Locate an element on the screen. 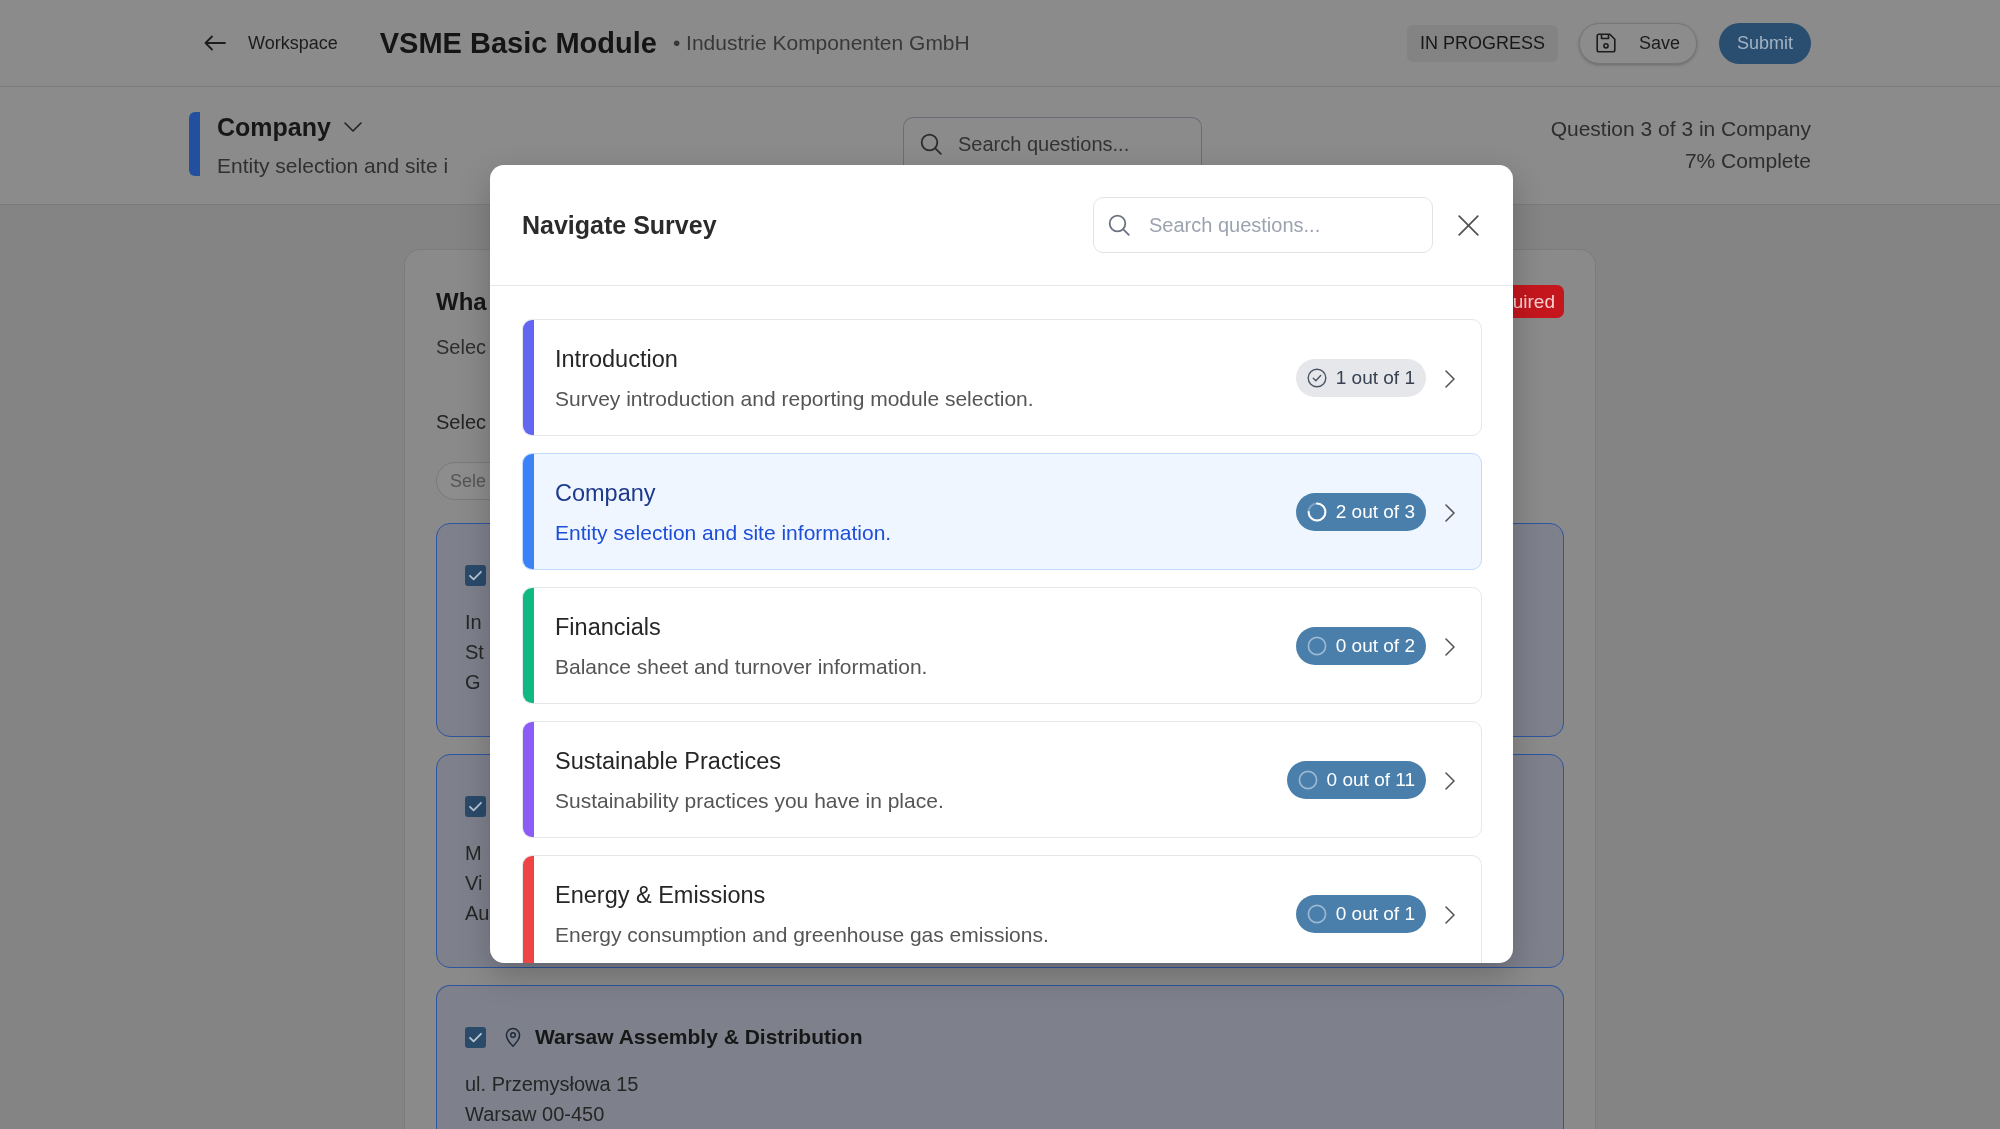 The image size is (2000, 1129). back-link: Workspace is located at coordinates (271, 43).